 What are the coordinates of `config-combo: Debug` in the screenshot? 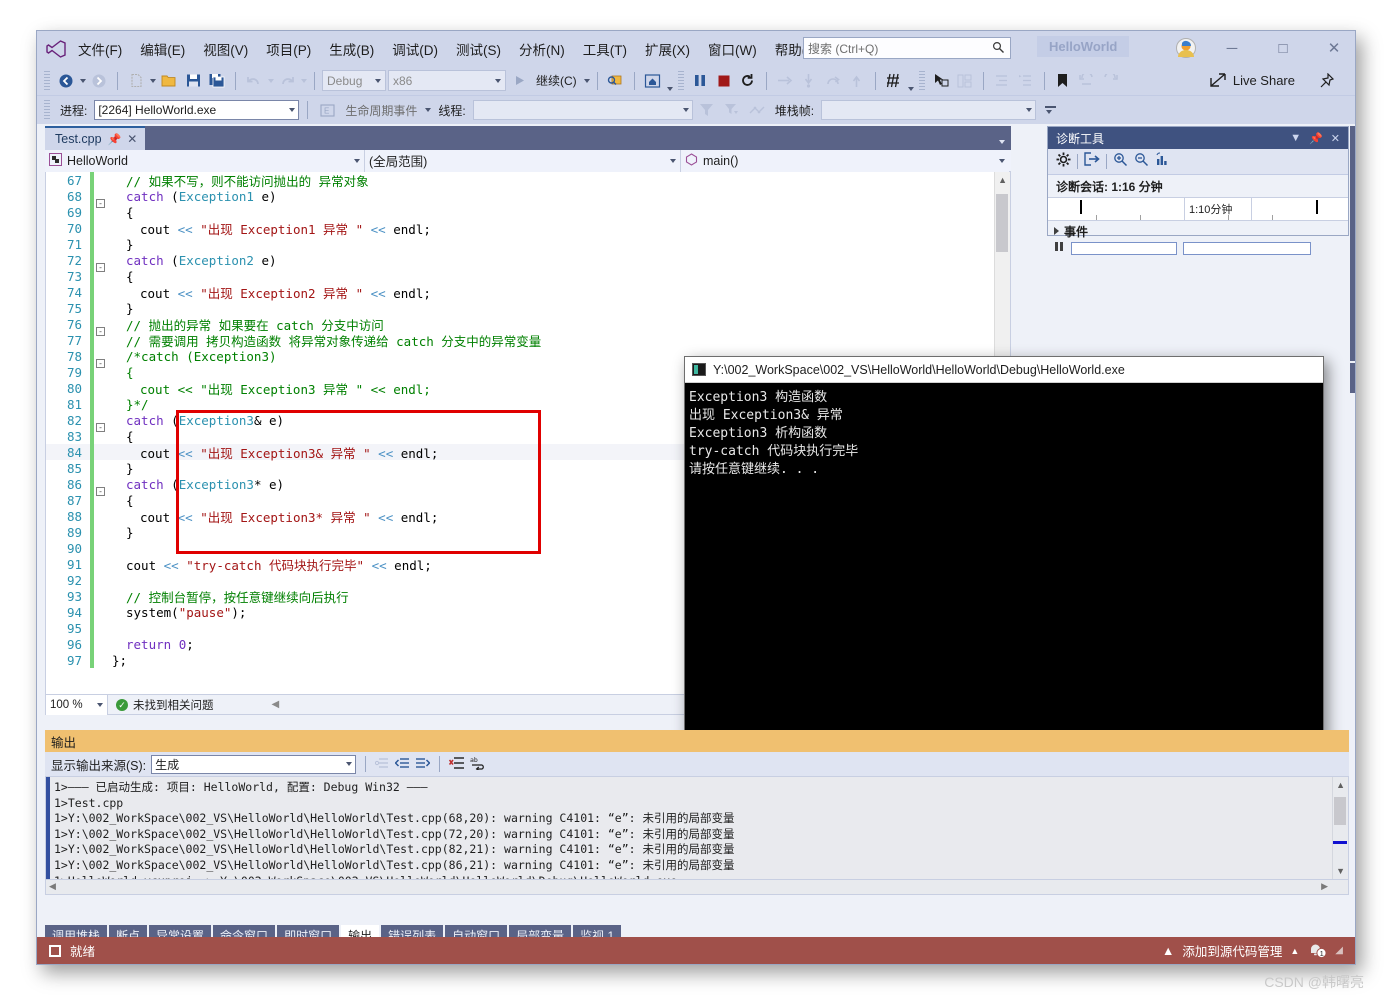 It's located at (354, 80).